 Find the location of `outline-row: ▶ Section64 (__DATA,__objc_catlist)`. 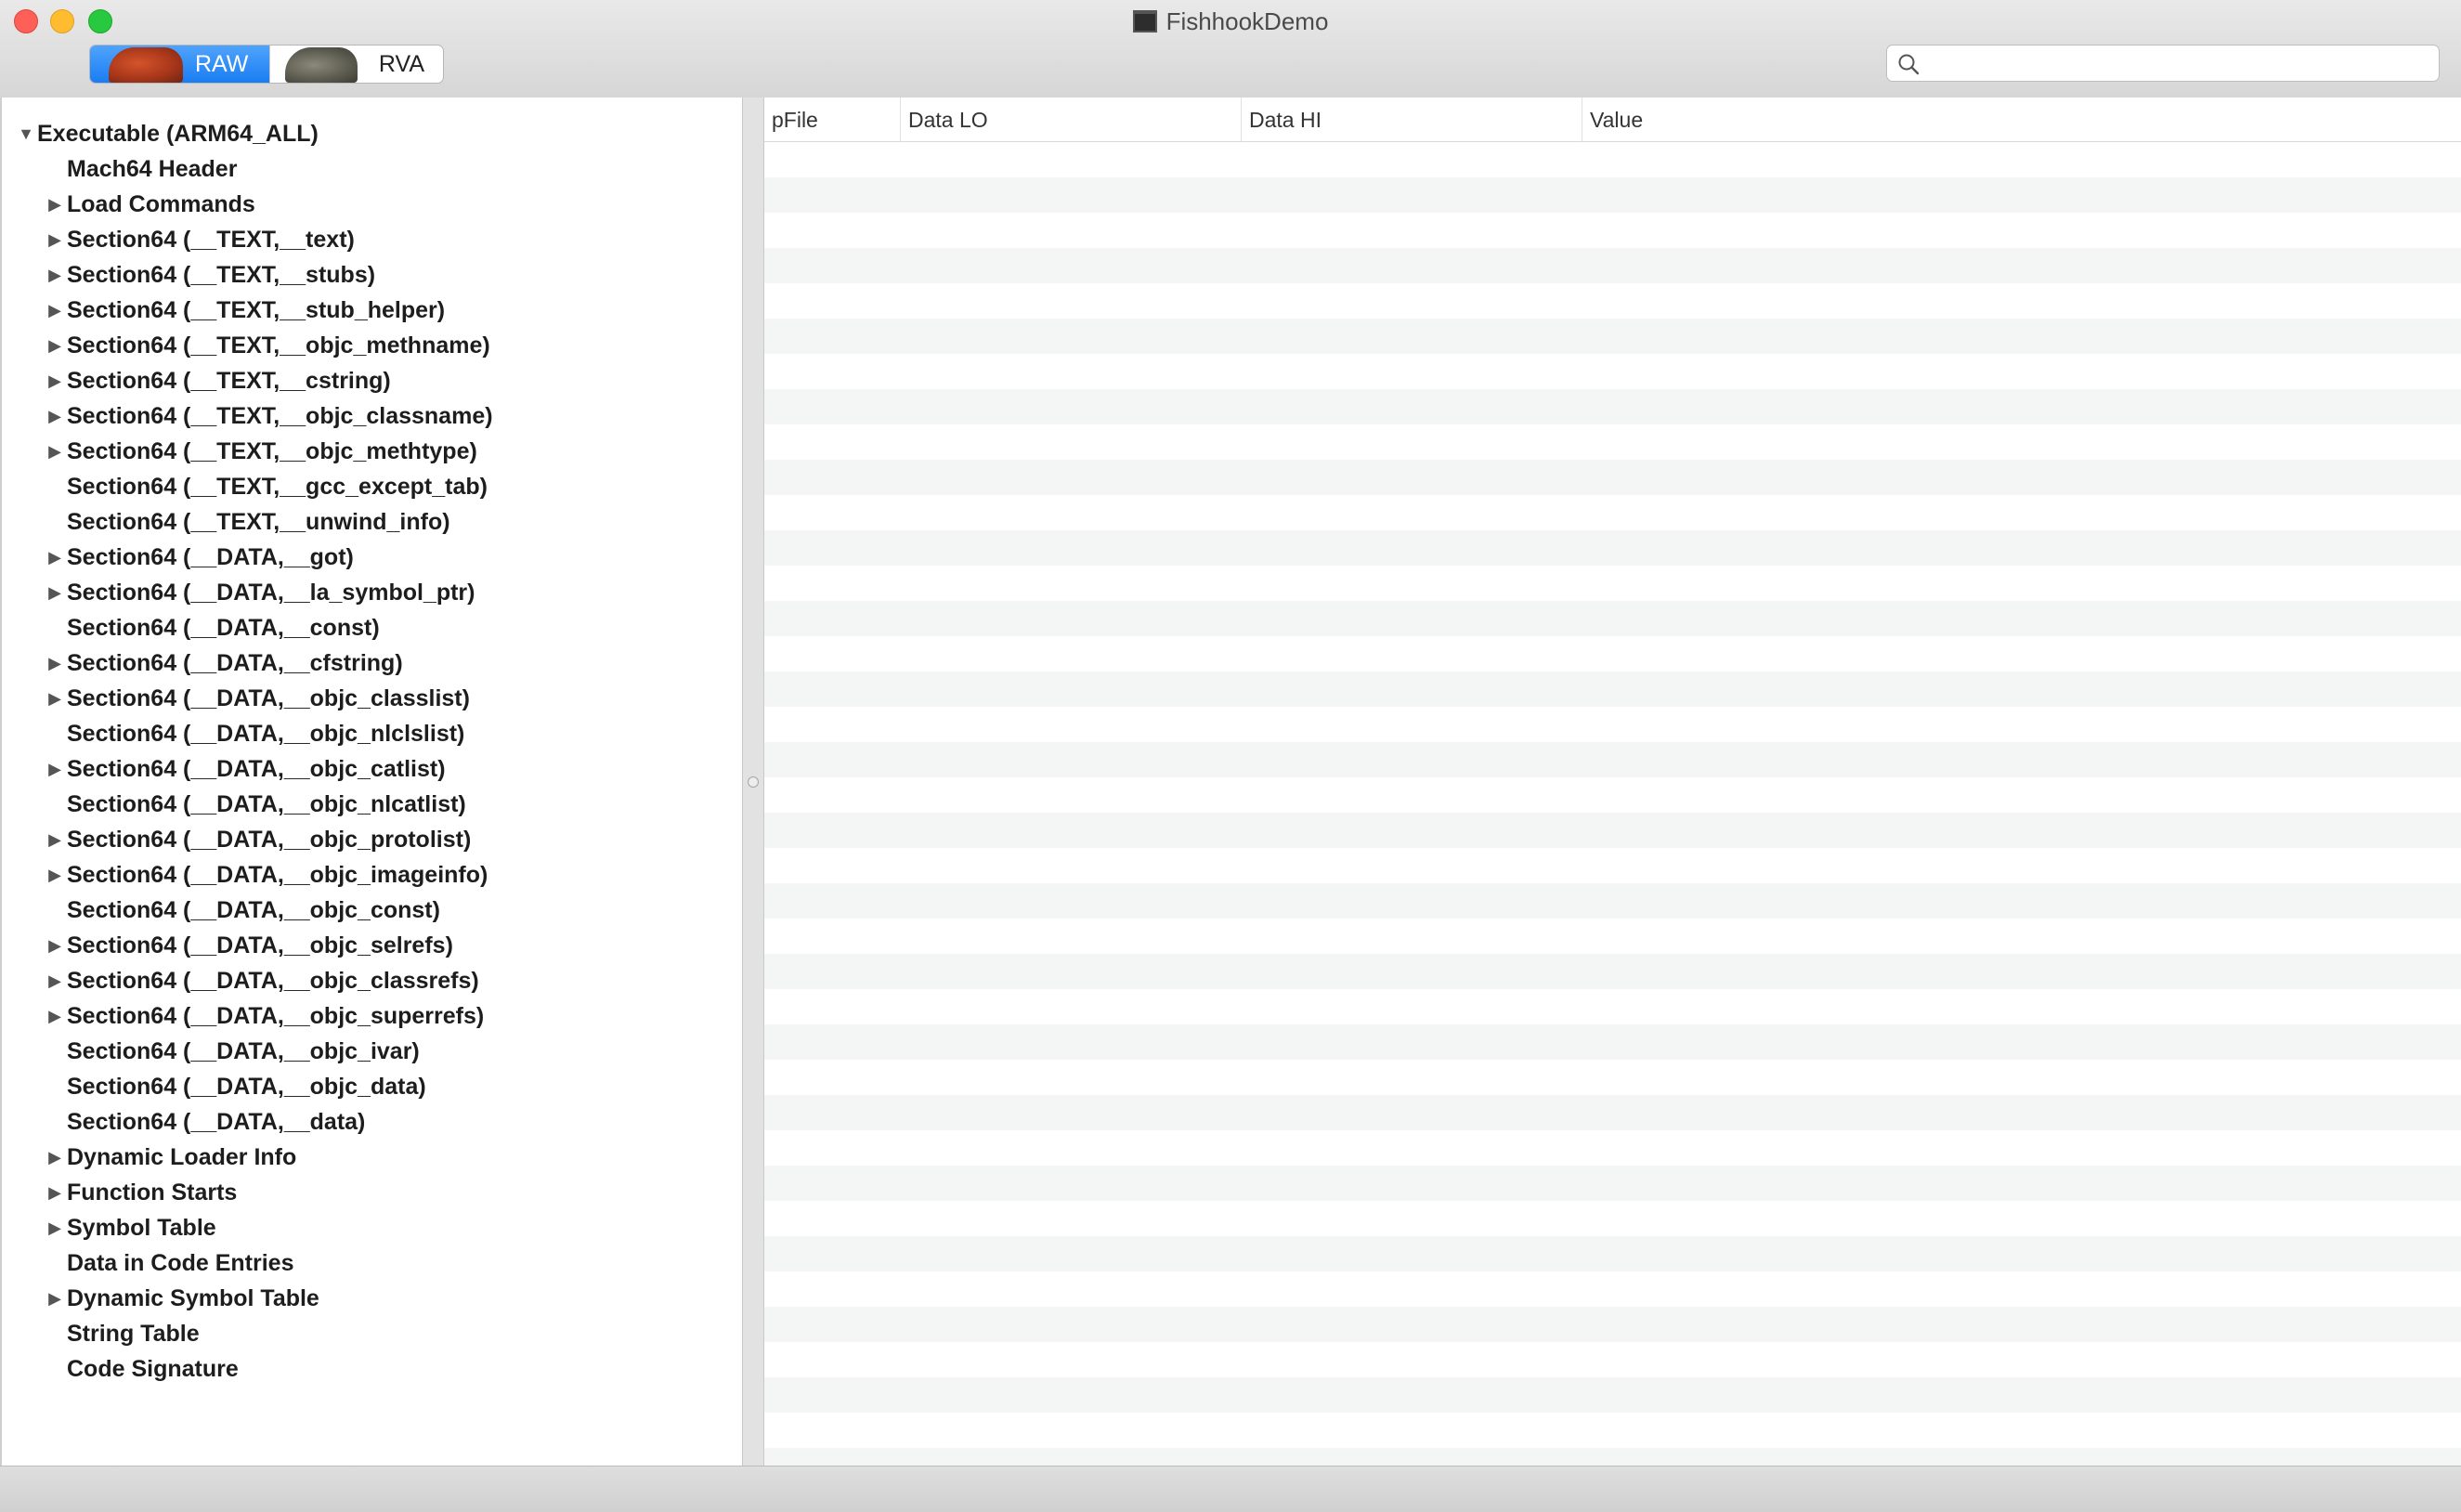

outline-row: ▶ Section64 (__DATA,__objc_catlist) is located at coordinates (372, 769).